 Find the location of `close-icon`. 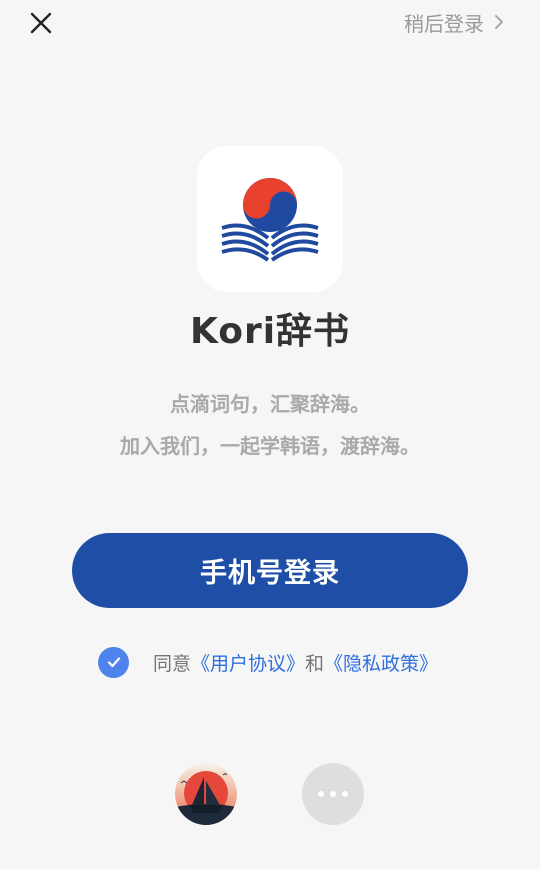

close-icon is located at coordinates (41, 23).